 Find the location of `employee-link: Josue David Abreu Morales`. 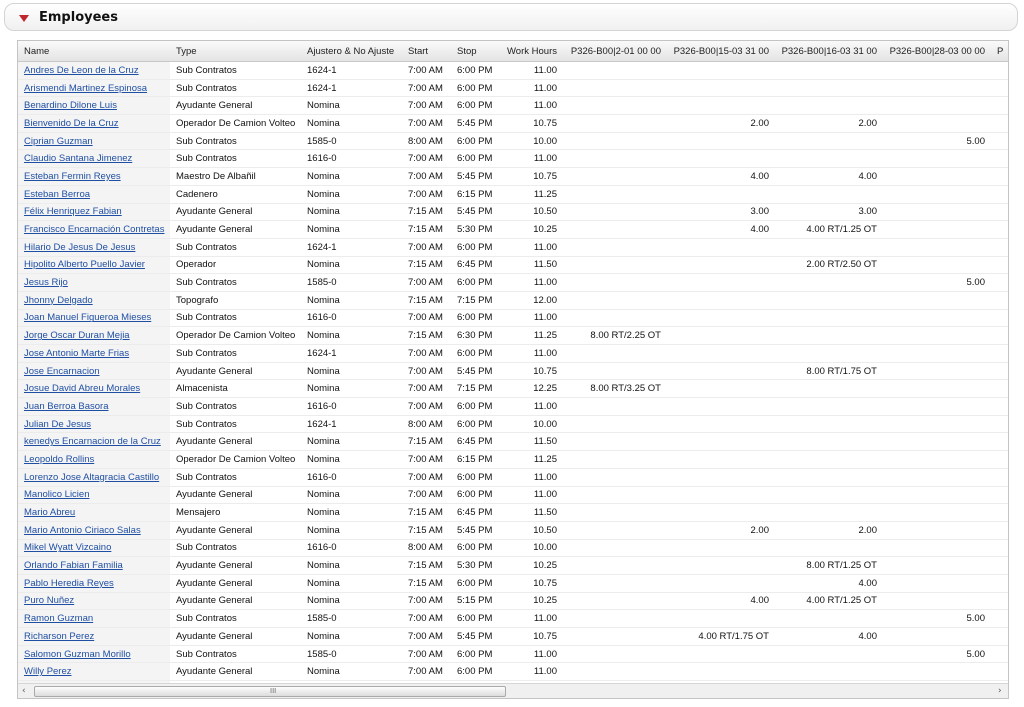

employee-link: Josue David Abreu Morales is located at coordinates (82, 388).